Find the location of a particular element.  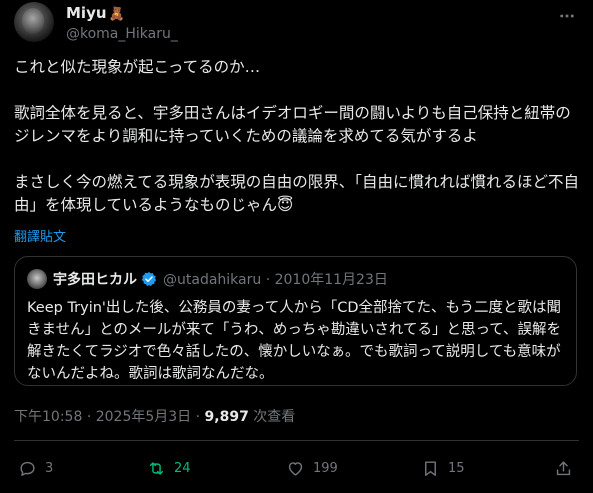

quoted-author-handle: @utadahikaru · 2010年11月23日 is located at coordinates (275, 279).